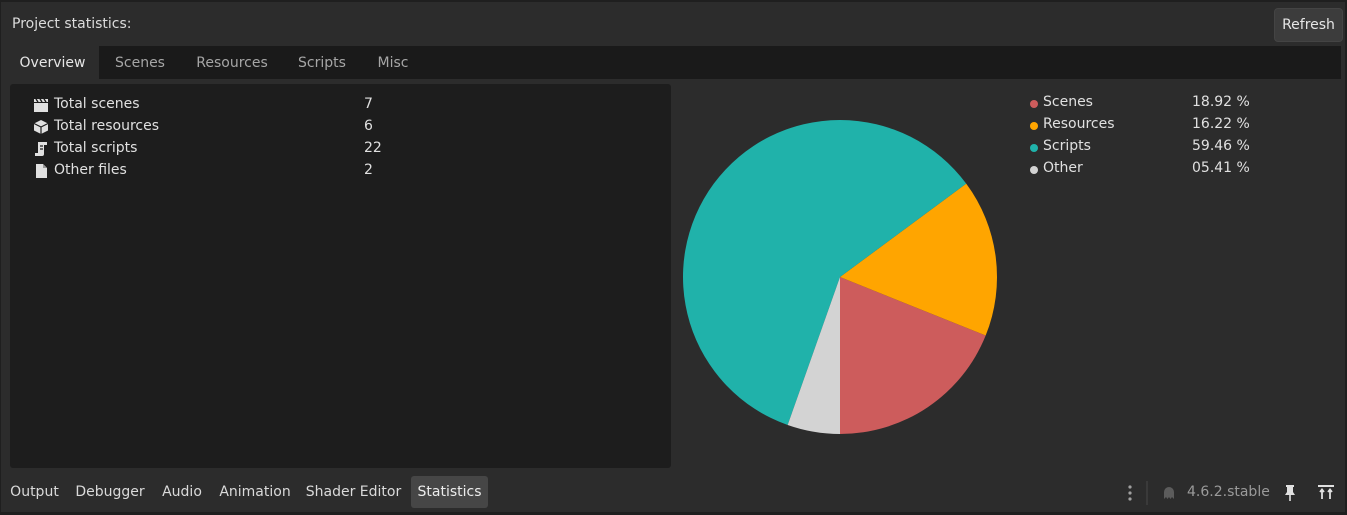 Image resolution: width=1347 pixels, height=515 pixels. What do you see at coordinates (368, 104) in the screenshot?
I see `stat-value: 7` at bounding box center [368, 104].